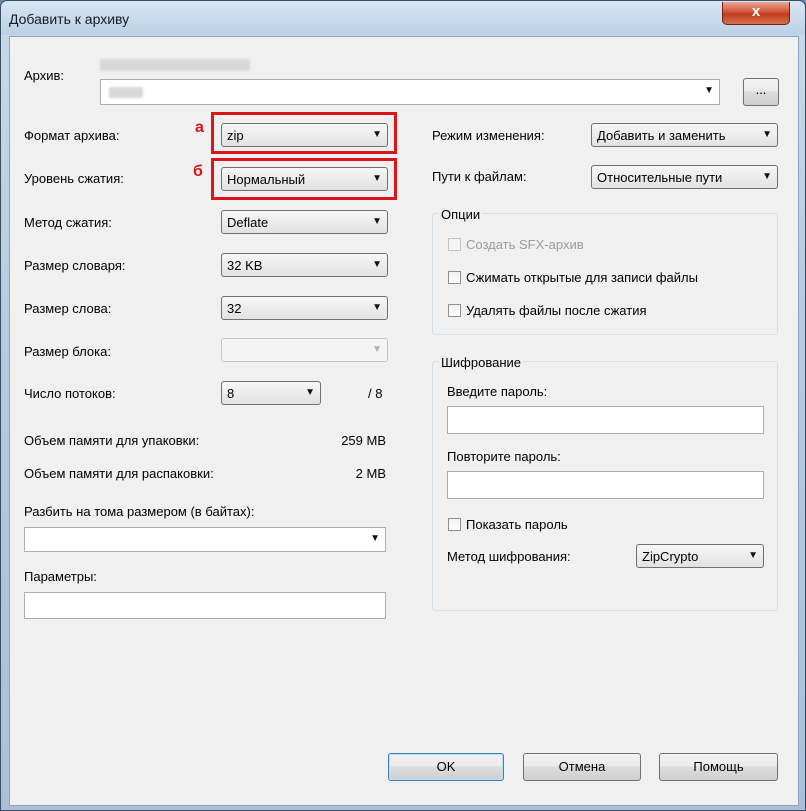 This screenshot has width=806, height=811. Describe the element at coordinates (454, 310) in the screenshot. I see `delete-after-checkbox` at that location.